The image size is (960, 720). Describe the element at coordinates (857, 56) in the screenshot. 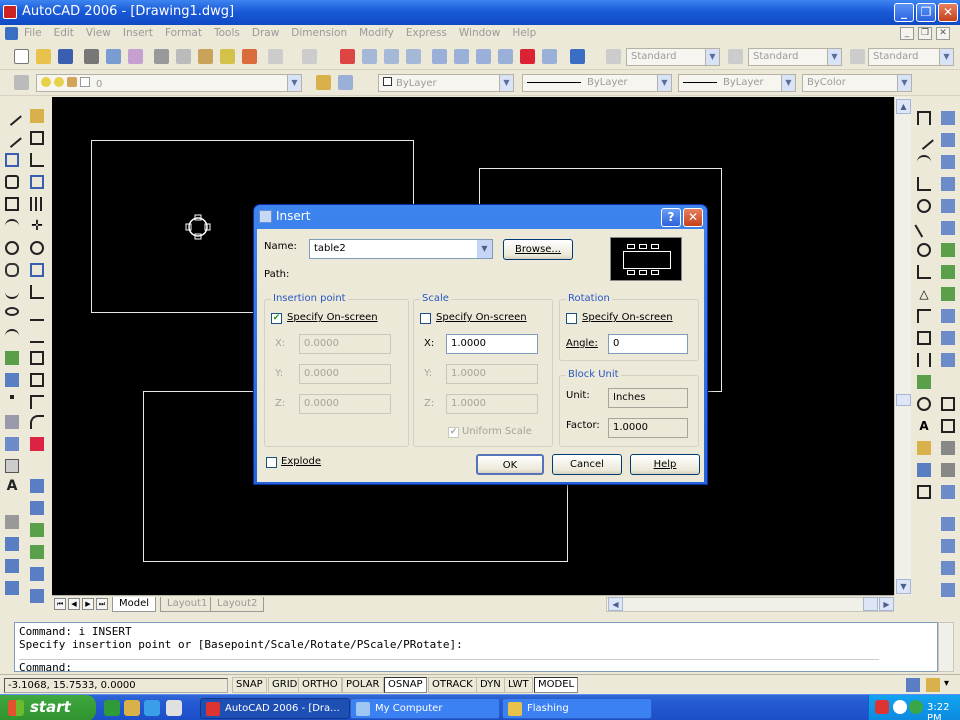

I see `table-style-icon` at that location.